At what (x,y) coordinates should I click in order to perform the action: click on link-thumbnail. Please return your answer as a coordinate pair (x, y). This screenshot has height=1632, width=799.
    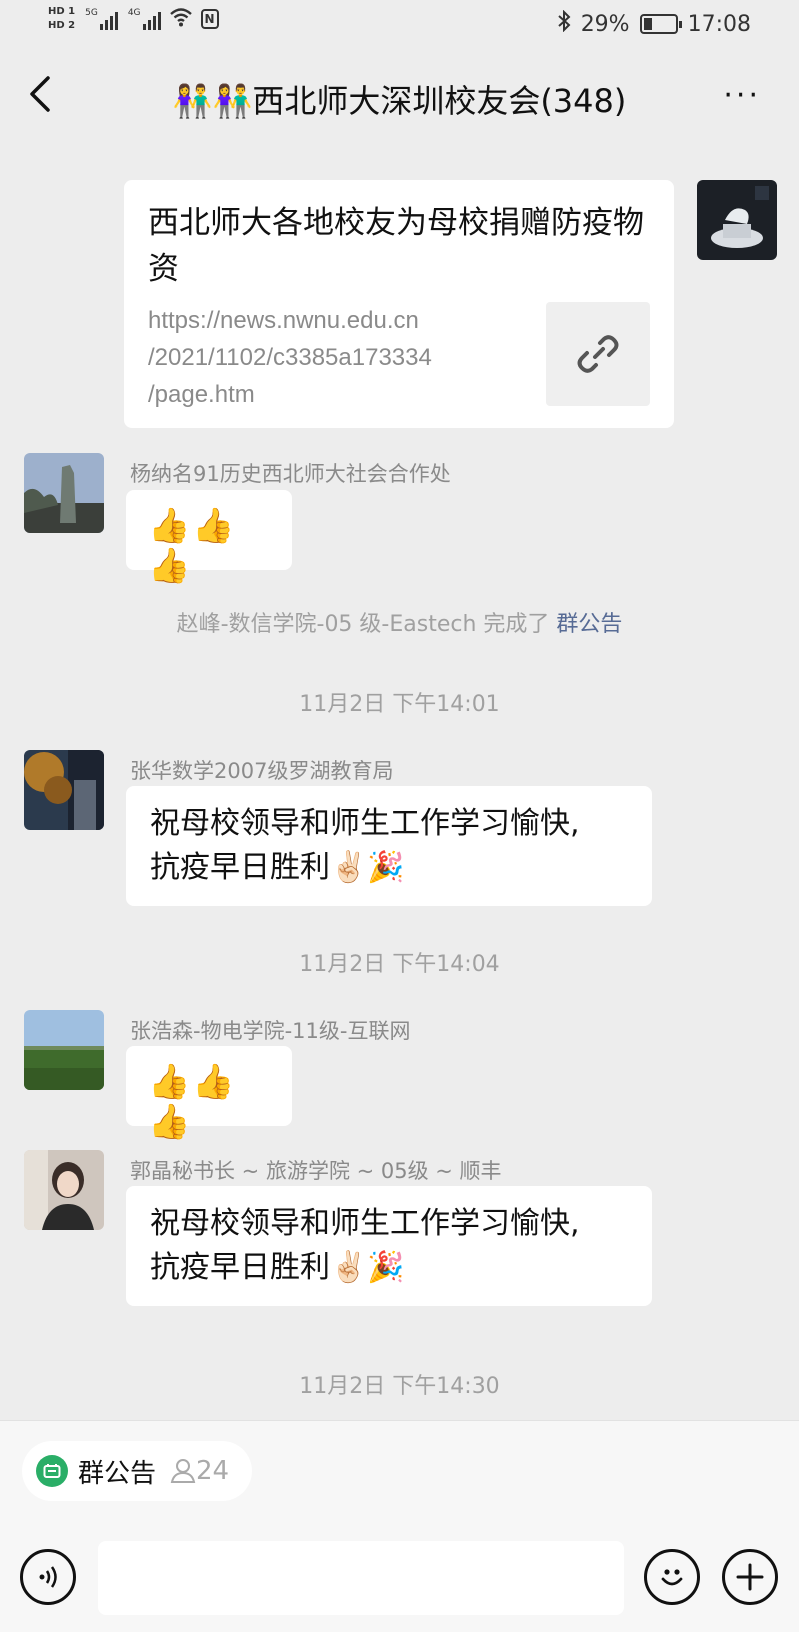
    Looking at the image, I should click on (598, 354).